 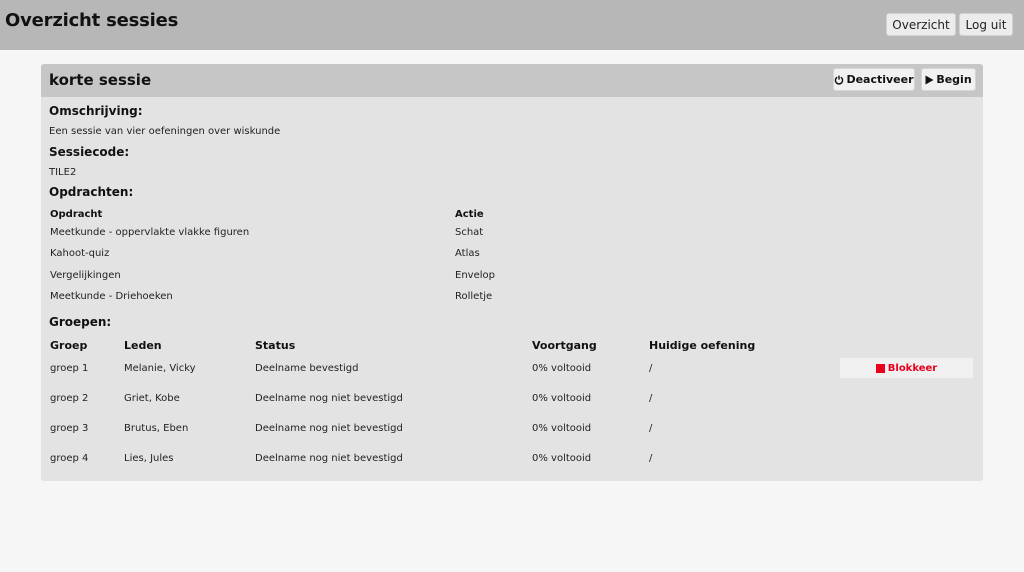 What do you see at coordinates (85, 275) in the screenshot?
I see `assignment-name: Vergelijkingen` at bounding box center [85, 275].